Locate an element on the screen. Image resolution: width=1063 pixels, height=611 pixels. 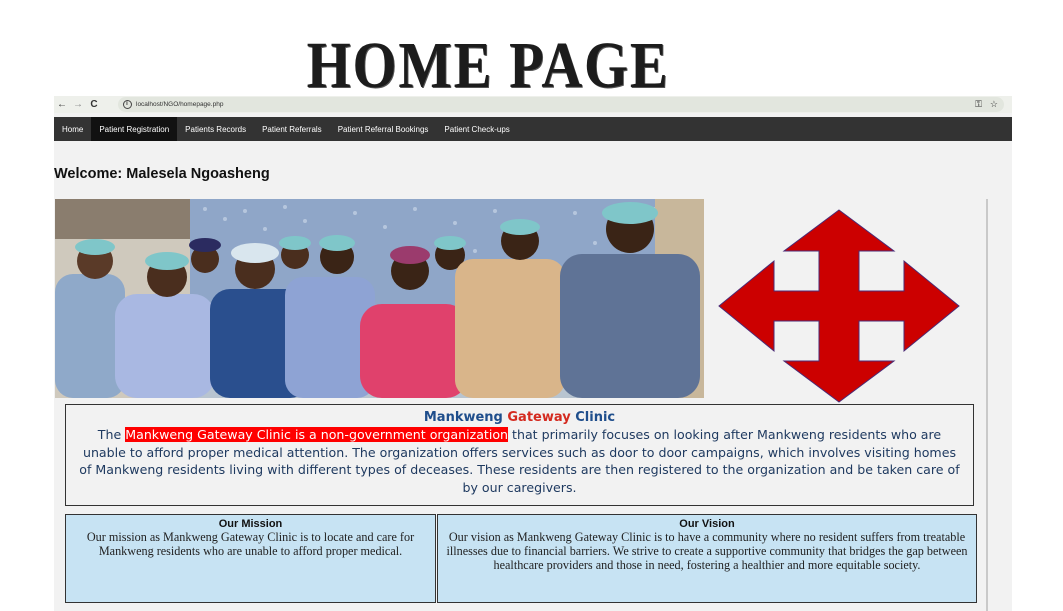
slide-title: HOME PAGE is located at coordinates (488, 65).